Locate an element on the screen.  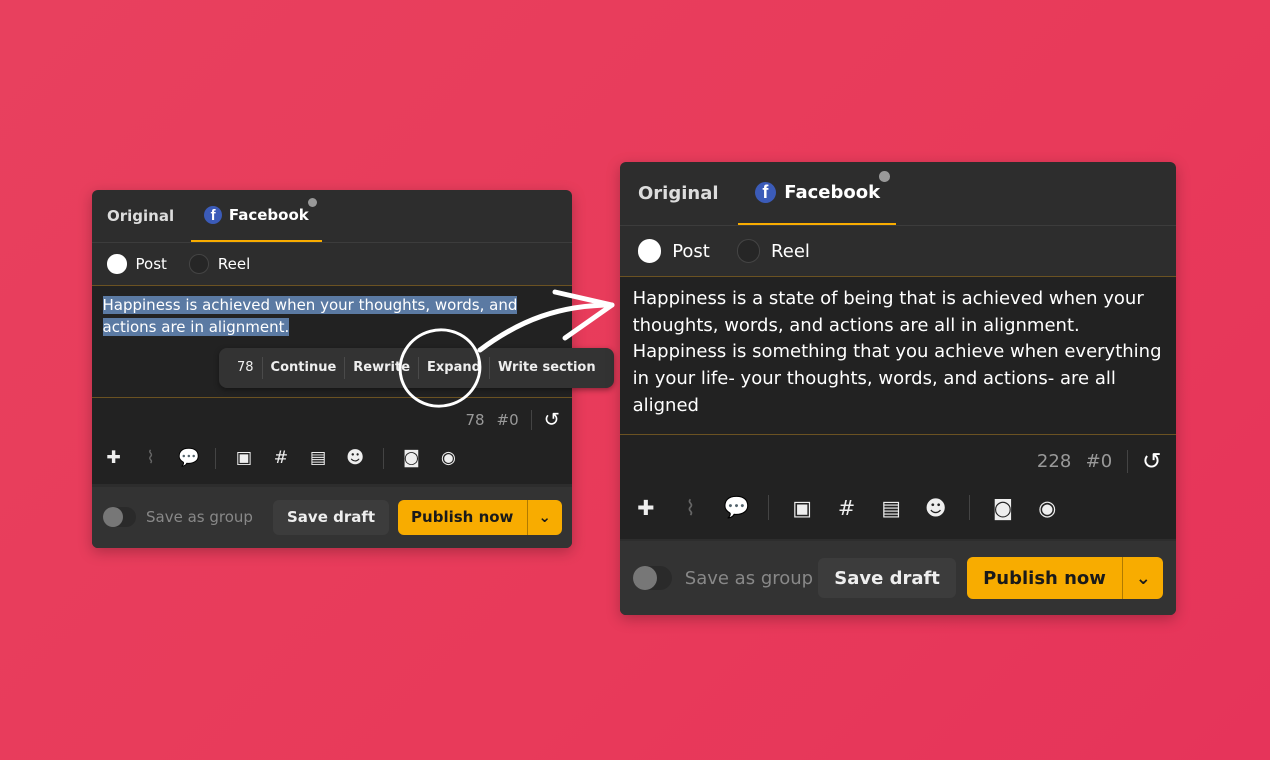
ai-expand-button: Expand is located at coordinates (453, 368).